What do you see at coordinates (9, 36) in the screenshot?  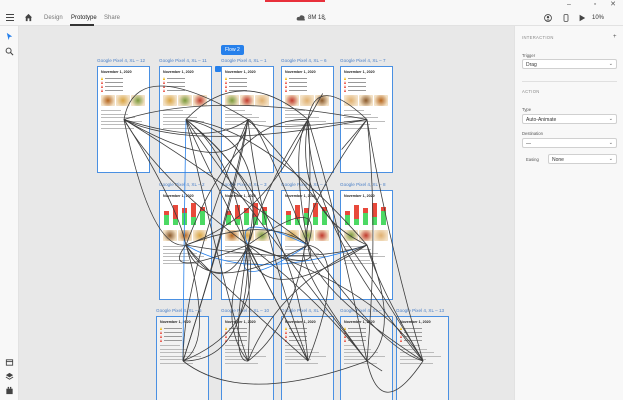 I see `select-tool-icon` at bounding box center [9, 36].